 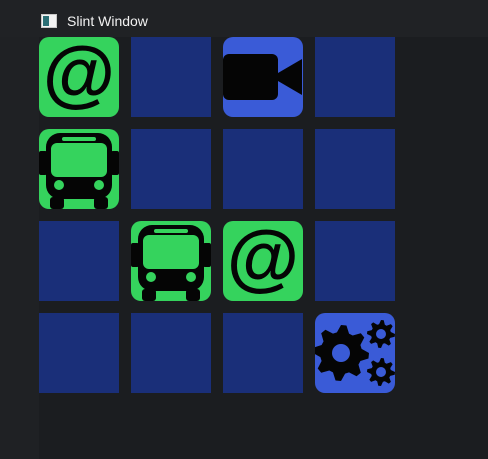 I want to click on gears-icon, so click(x=355, y=353).